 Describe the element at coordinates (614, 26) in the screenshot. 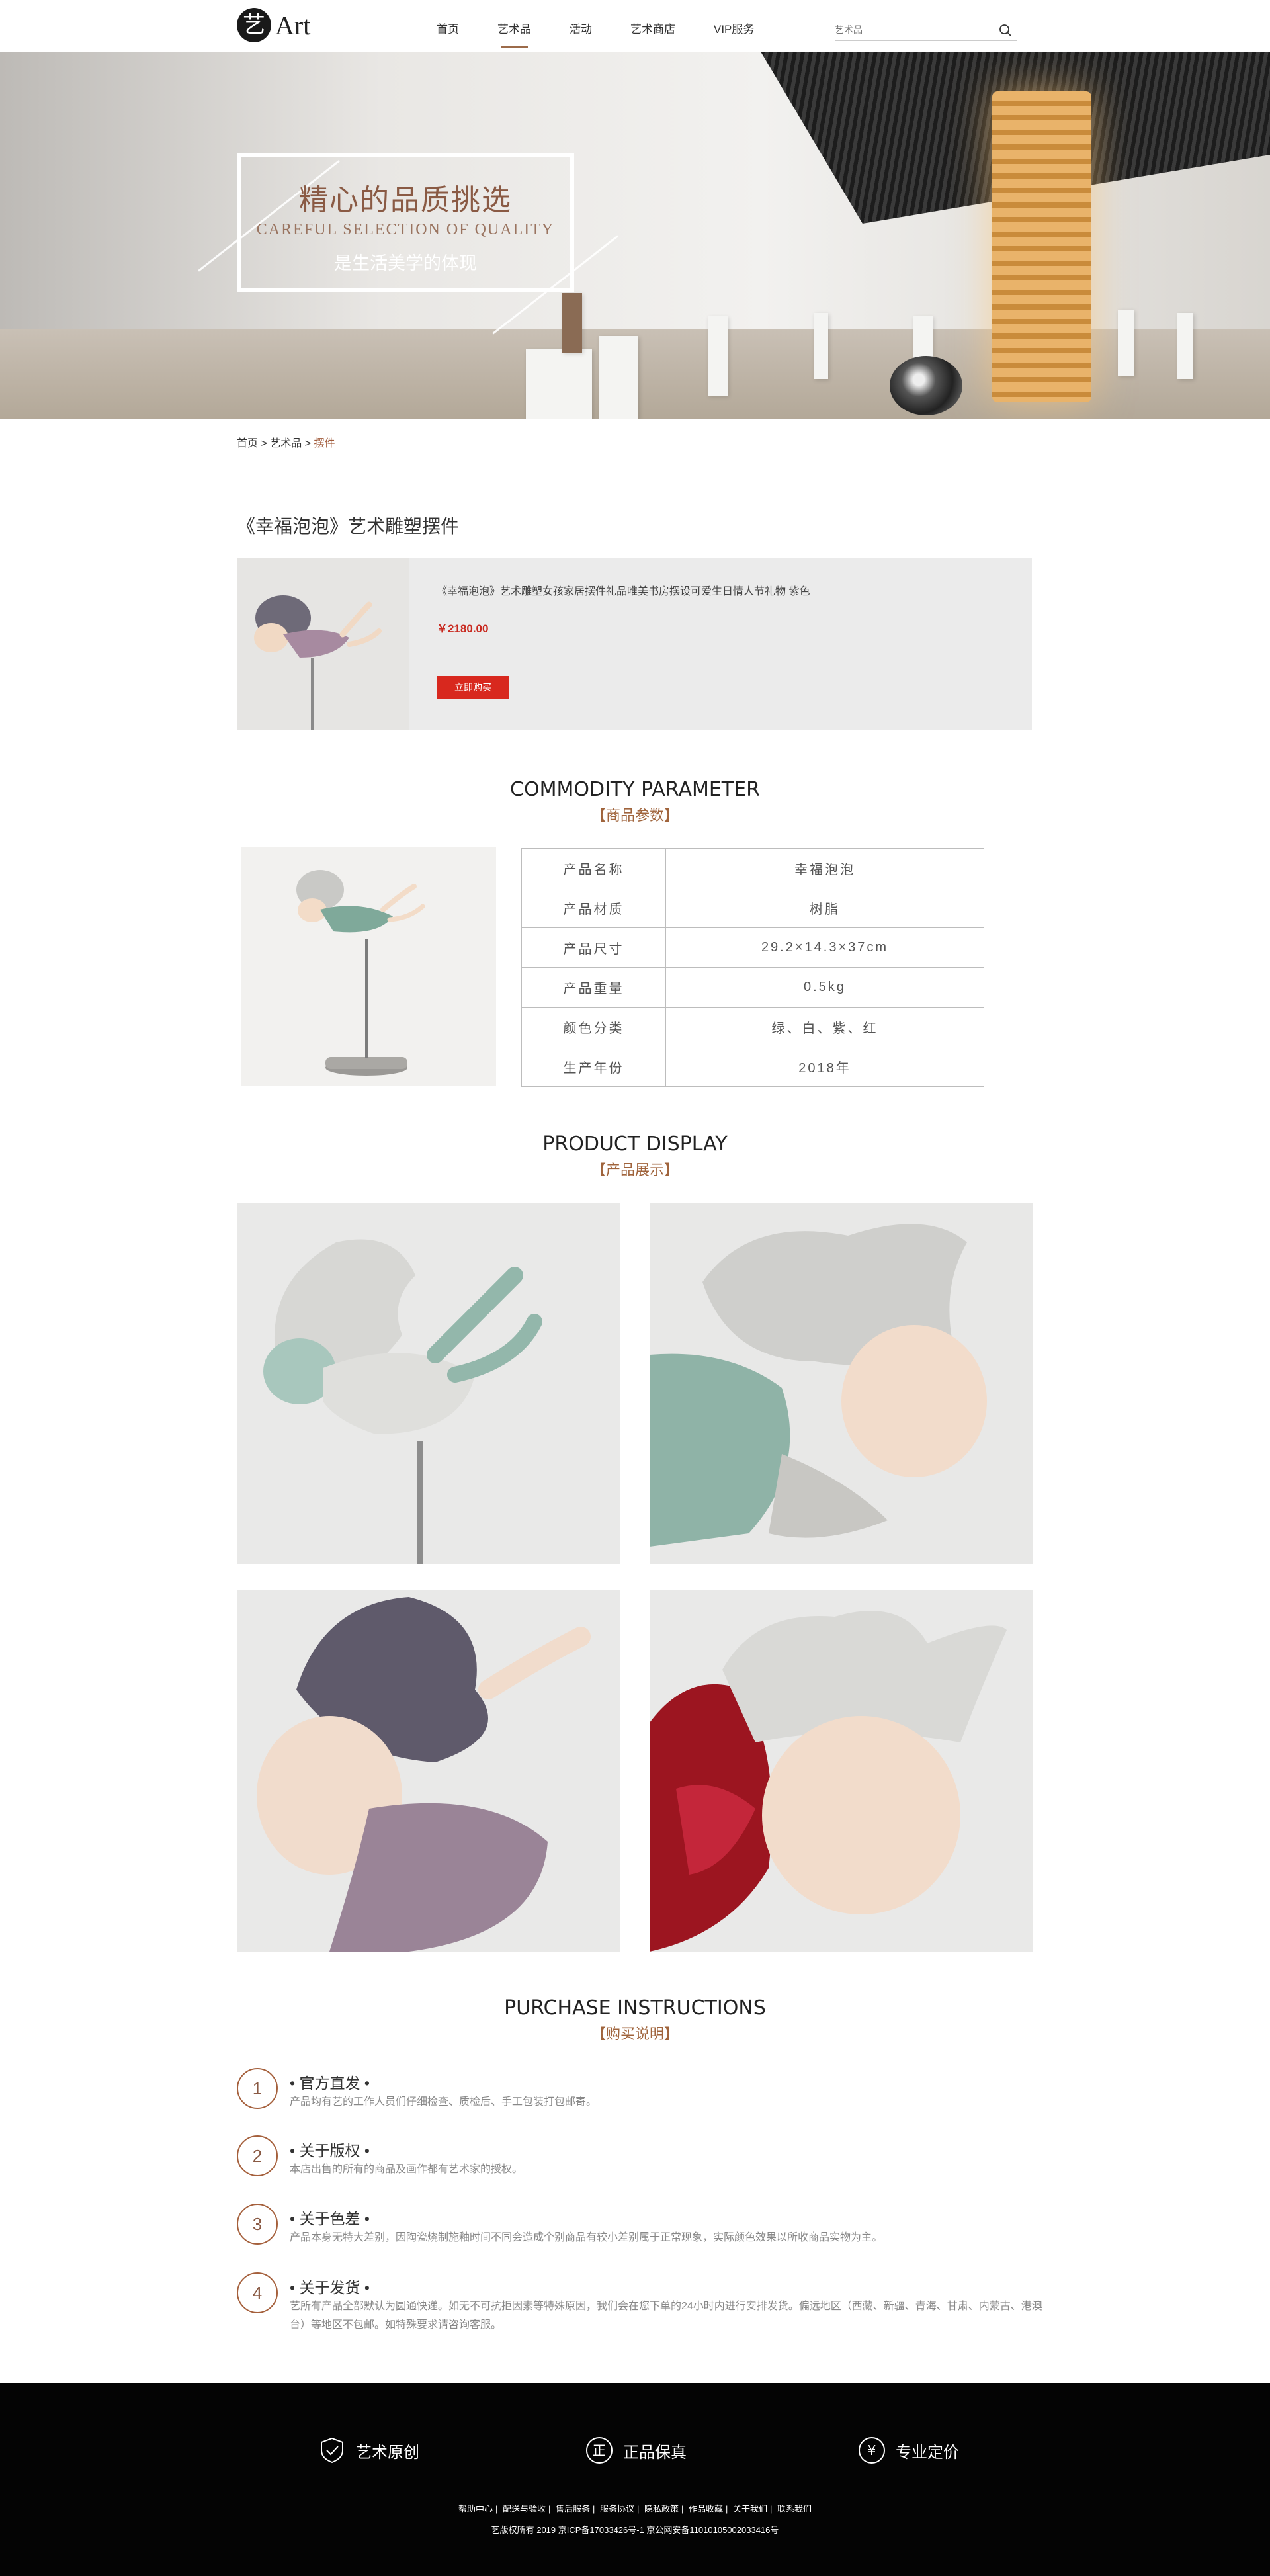

I see `main-nav: 首页 艺术品 活动 艺术商店 VIP服务` at that location.